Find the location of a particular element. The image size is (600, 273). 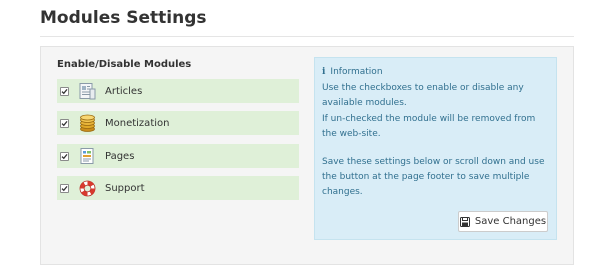

save-changes-button: Save Changes is located at coordinates (503, 221).